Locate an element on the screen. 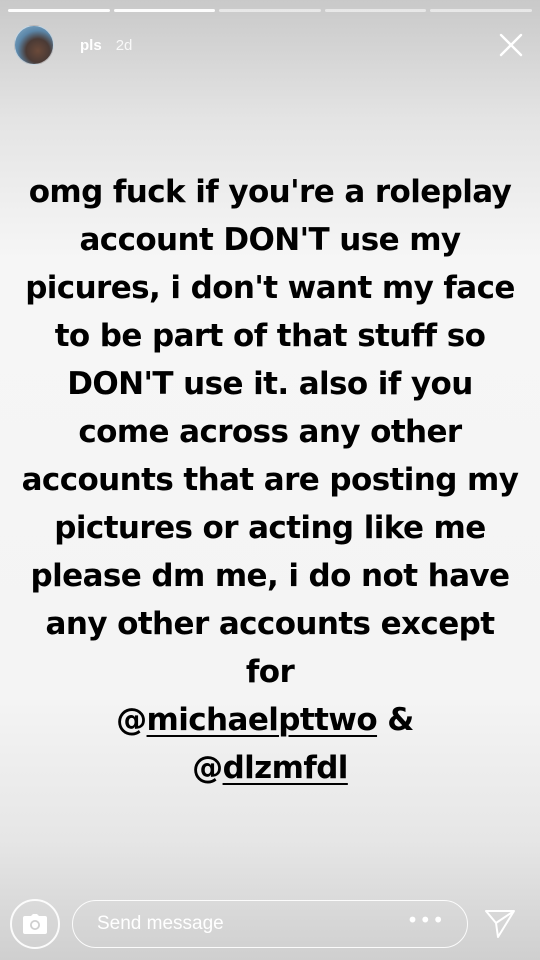 This screenshot has width=540, height=960. camera-icon is located at coordinates (35, 924).